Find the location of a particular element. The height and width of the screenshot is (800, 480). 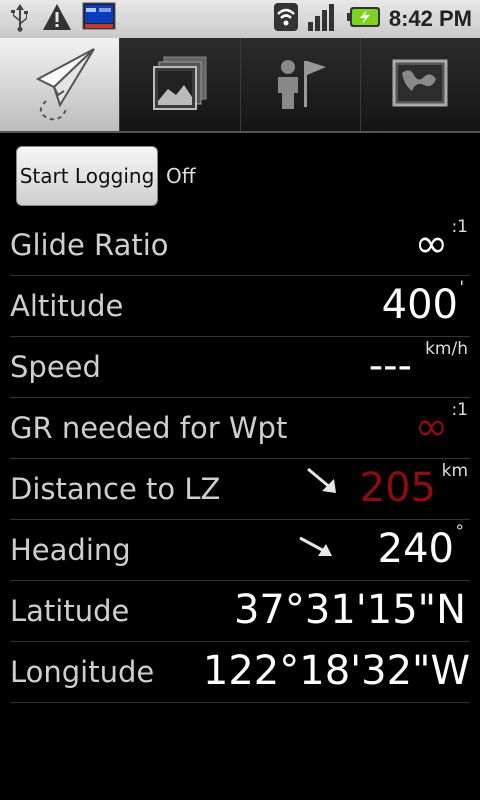

row-heading: Heading 240 ° is located at coordinates (240, 550).